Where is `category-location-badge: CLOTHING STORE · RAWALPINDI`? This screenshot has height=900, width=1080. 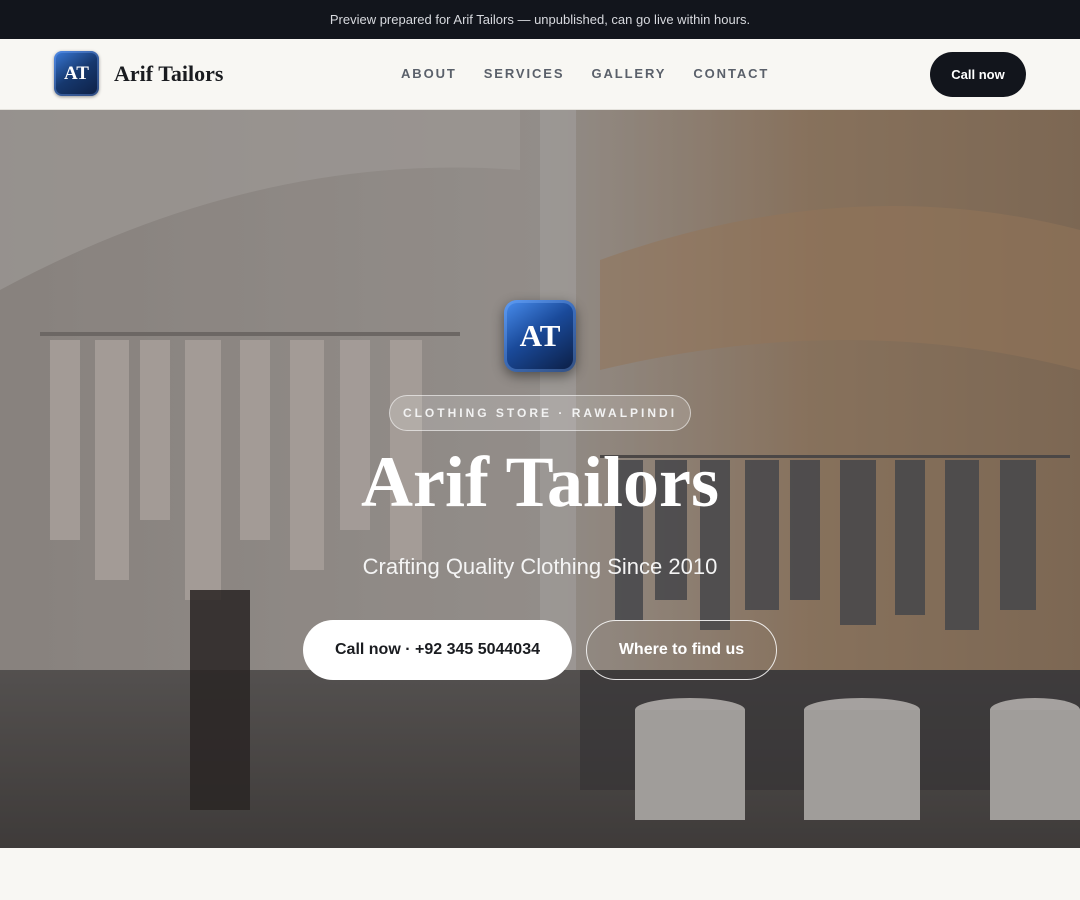 category-location-badge: CLOTHING STORE · RAWALPINDI is located at coordinates (540, 413).